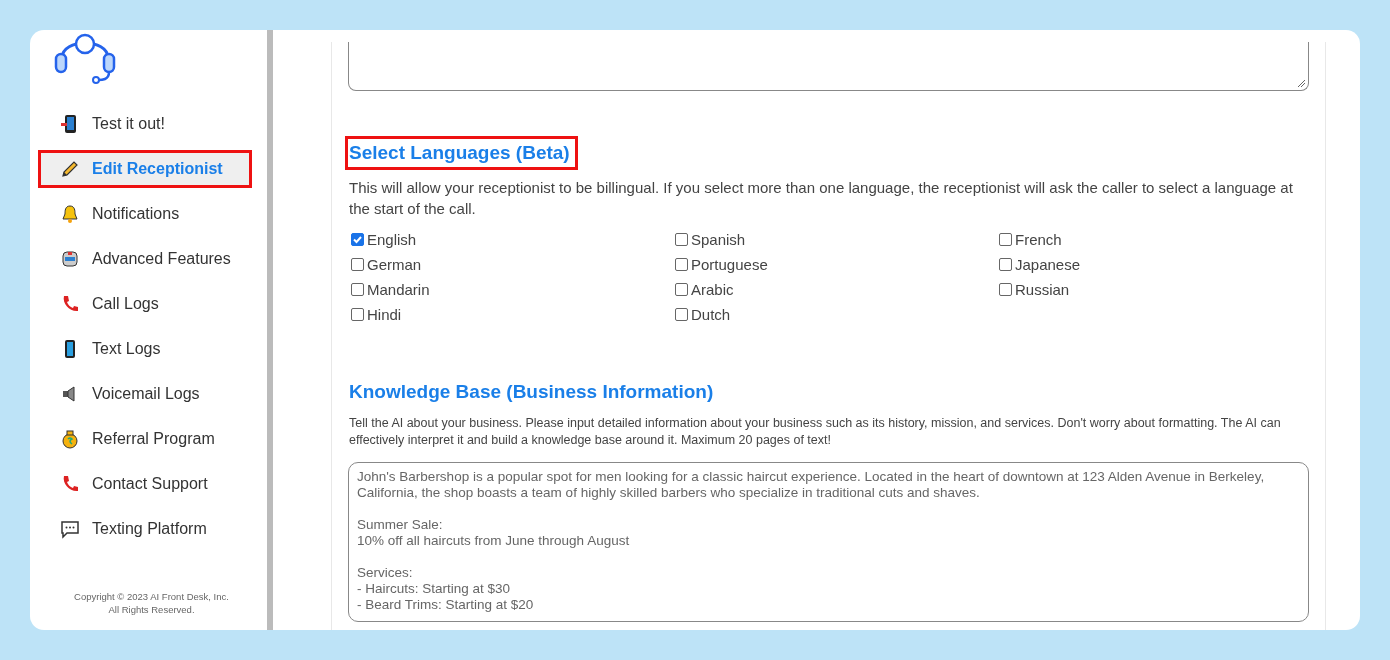  What do you see at coordinates (145, 349) in the screenshot?
I see `nav-item: Text Logs` at bounding box center [145, 349].